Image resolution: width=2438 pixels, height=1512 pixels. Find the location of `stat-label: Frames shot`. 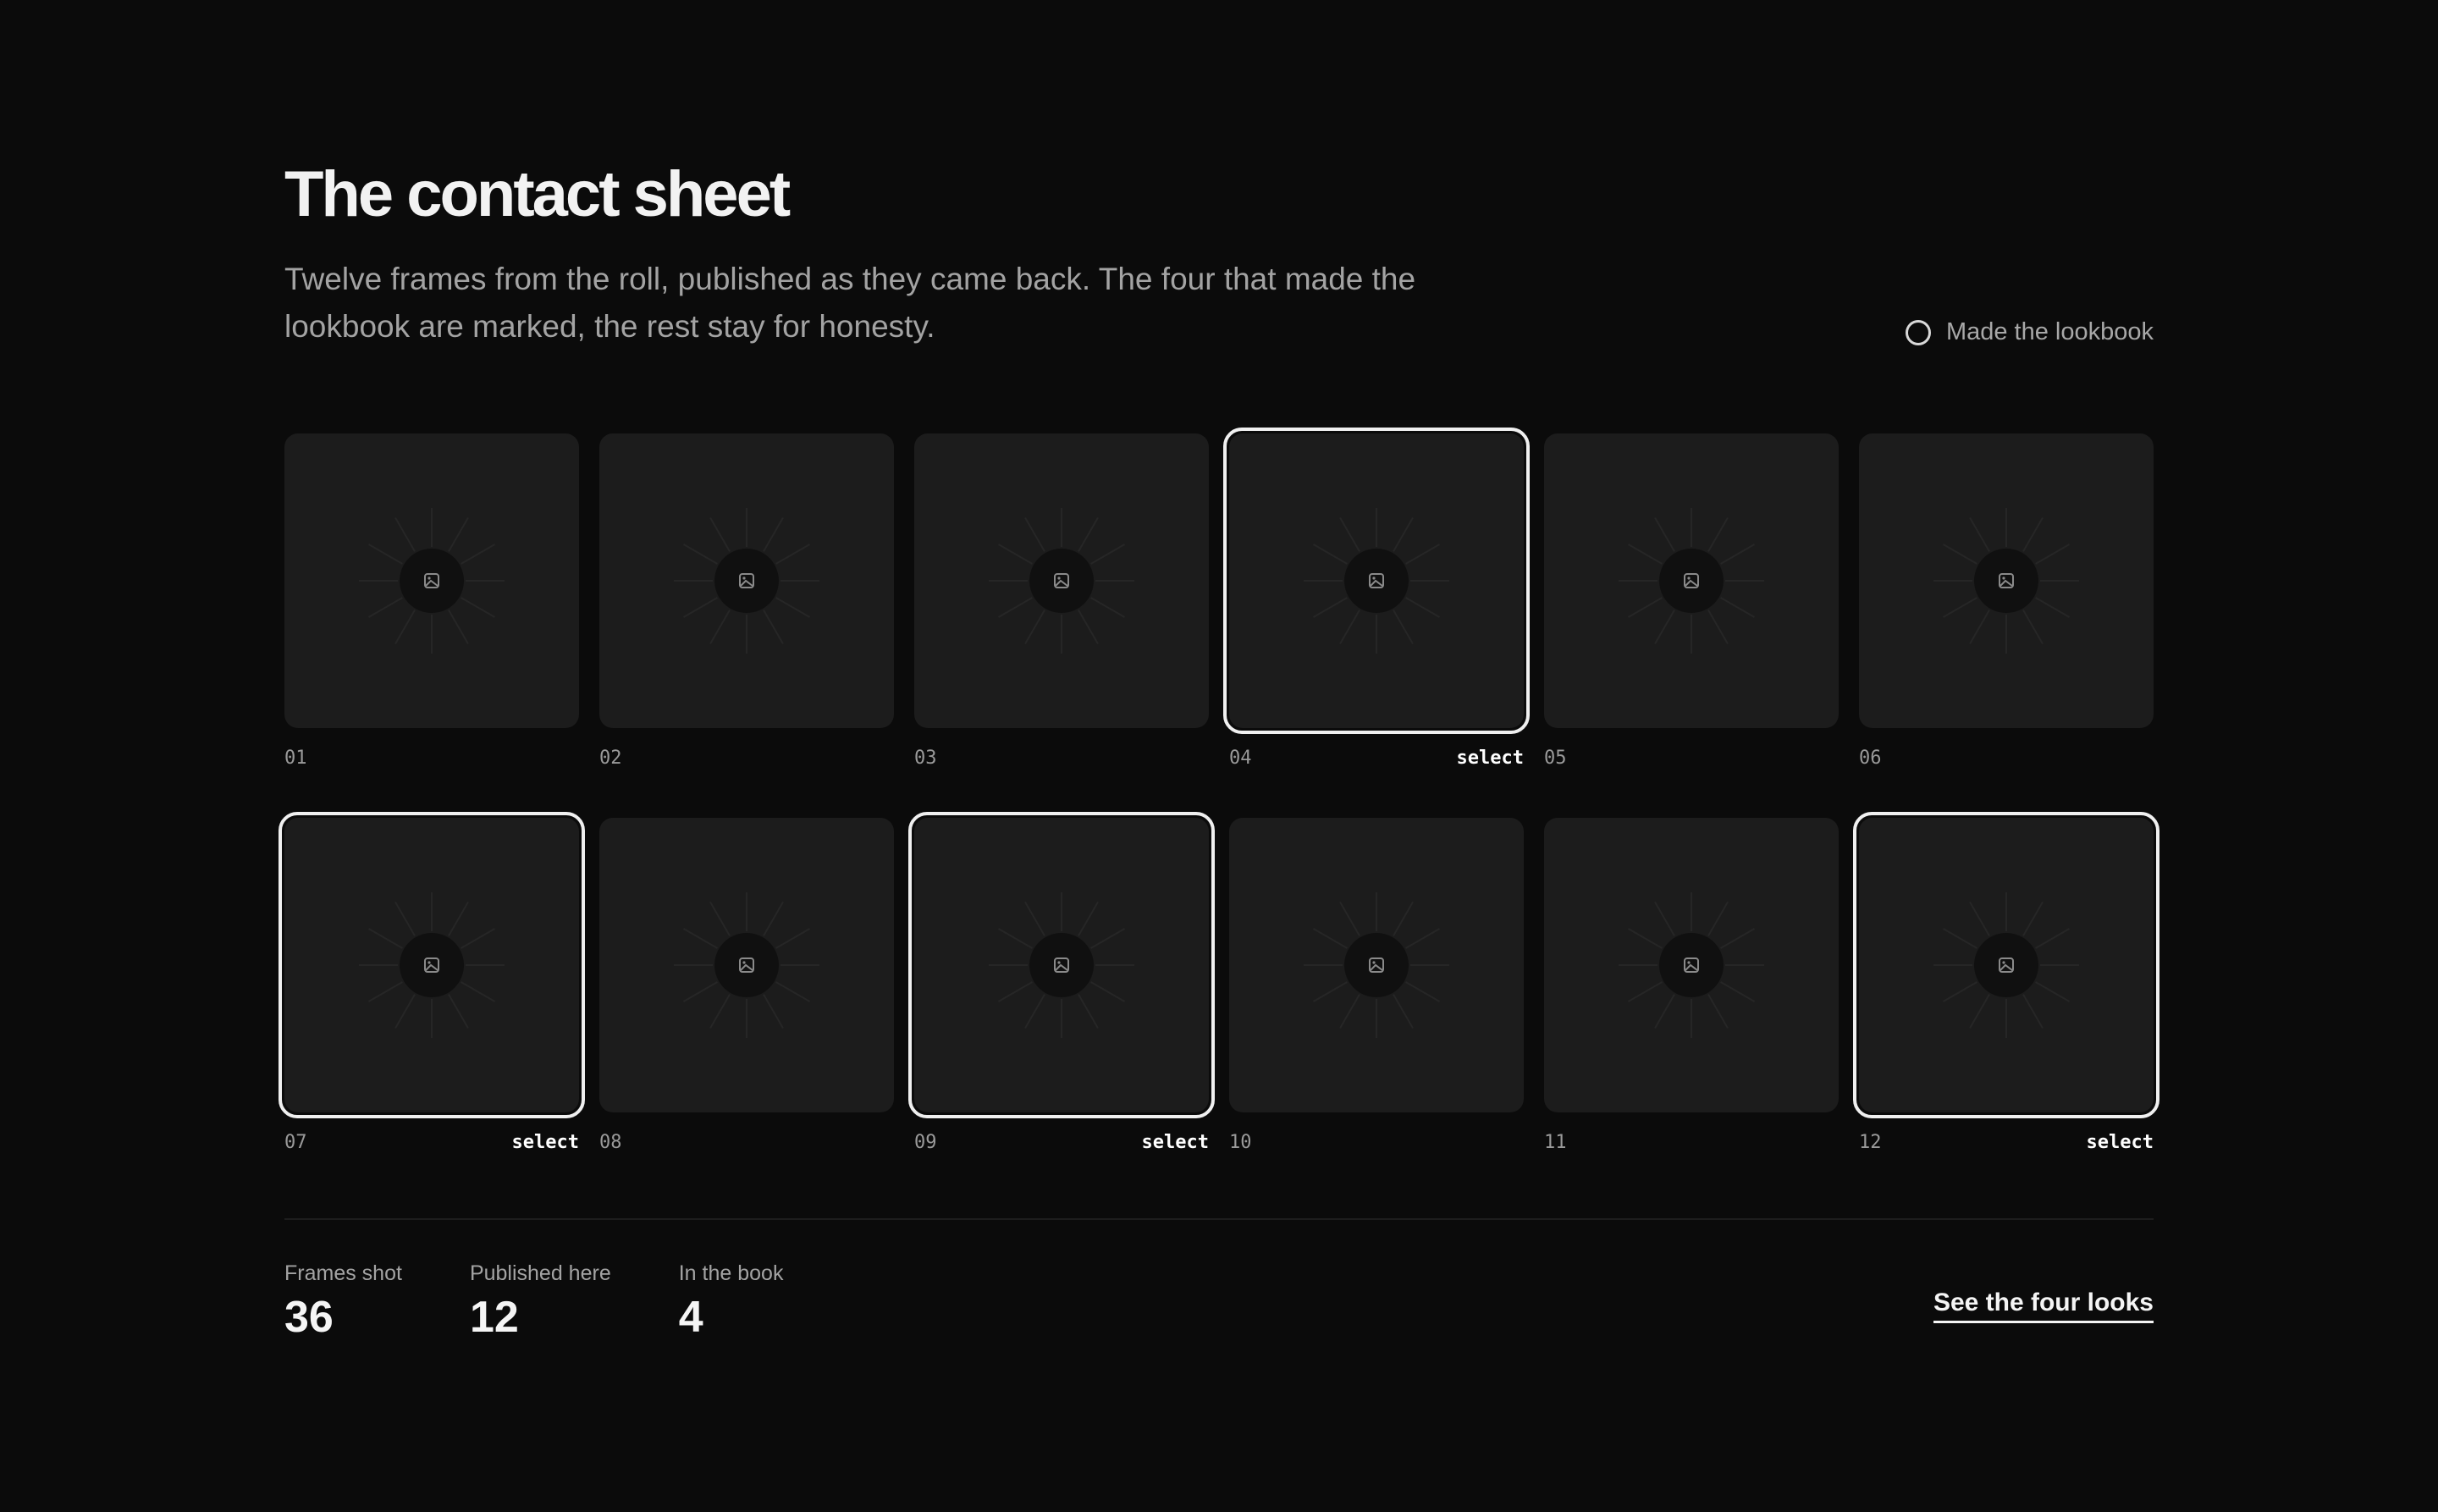

stat-label: Frames shot is located at coordinates (343, 1273).